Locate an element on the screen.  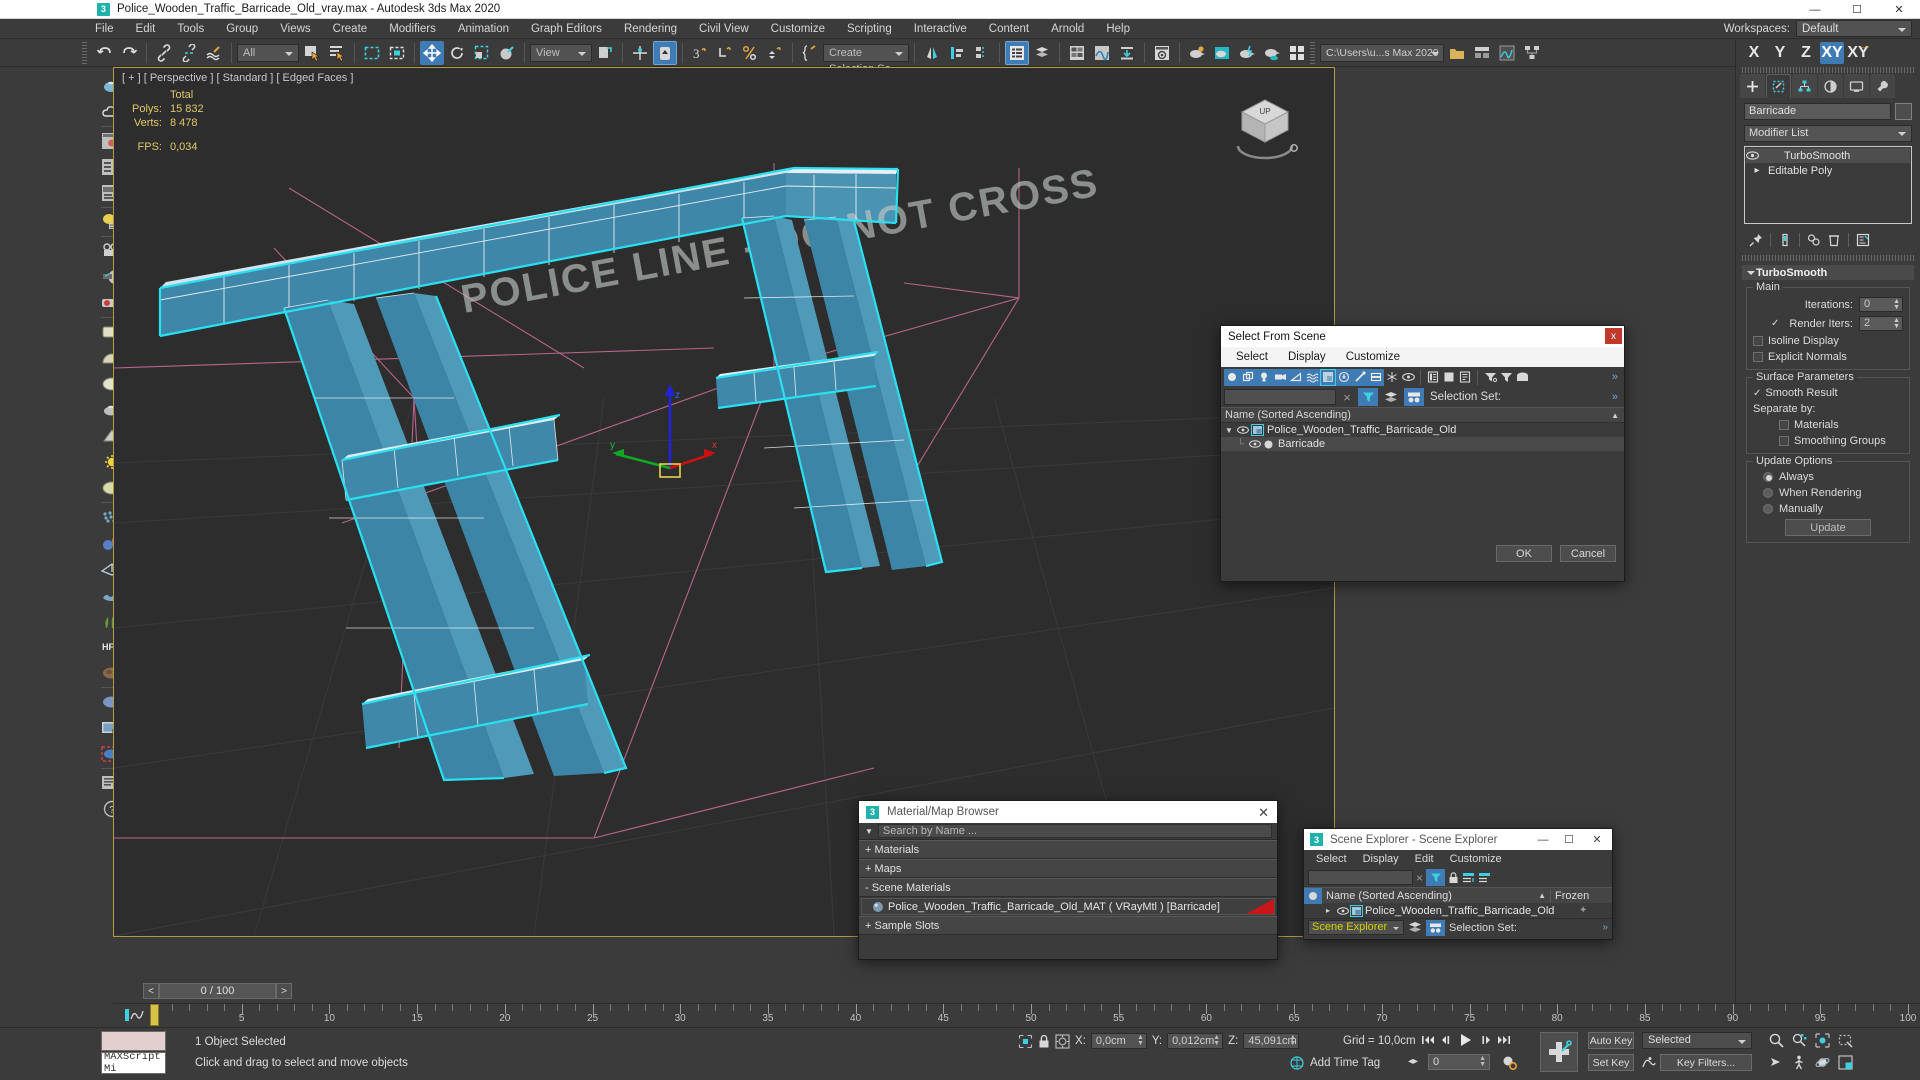
current-frame-display: 0 / 100 is located at coordinates (217, 991).